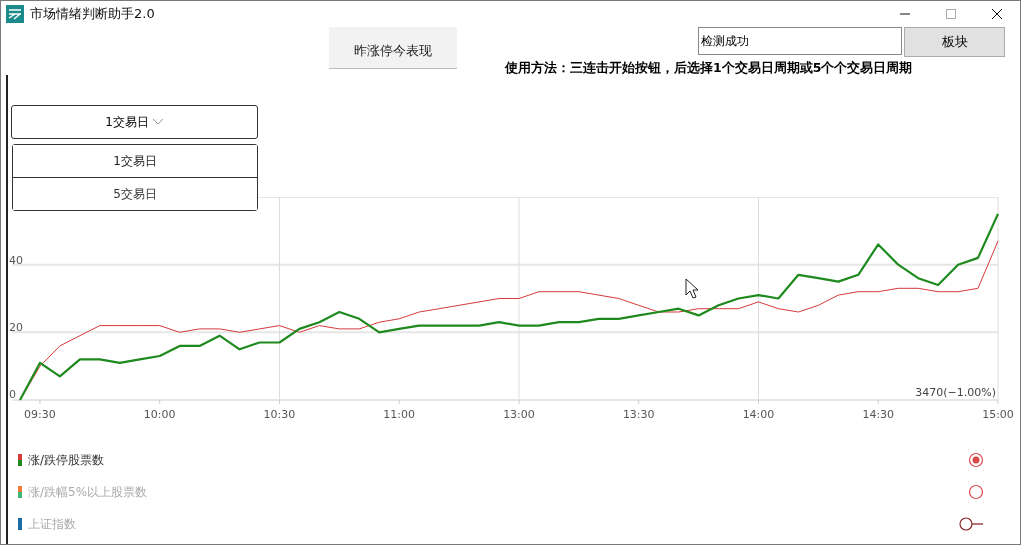  Describe the element at coordinates (954, 42) in the screenshot. I see `sector-button: 板块` at that location.